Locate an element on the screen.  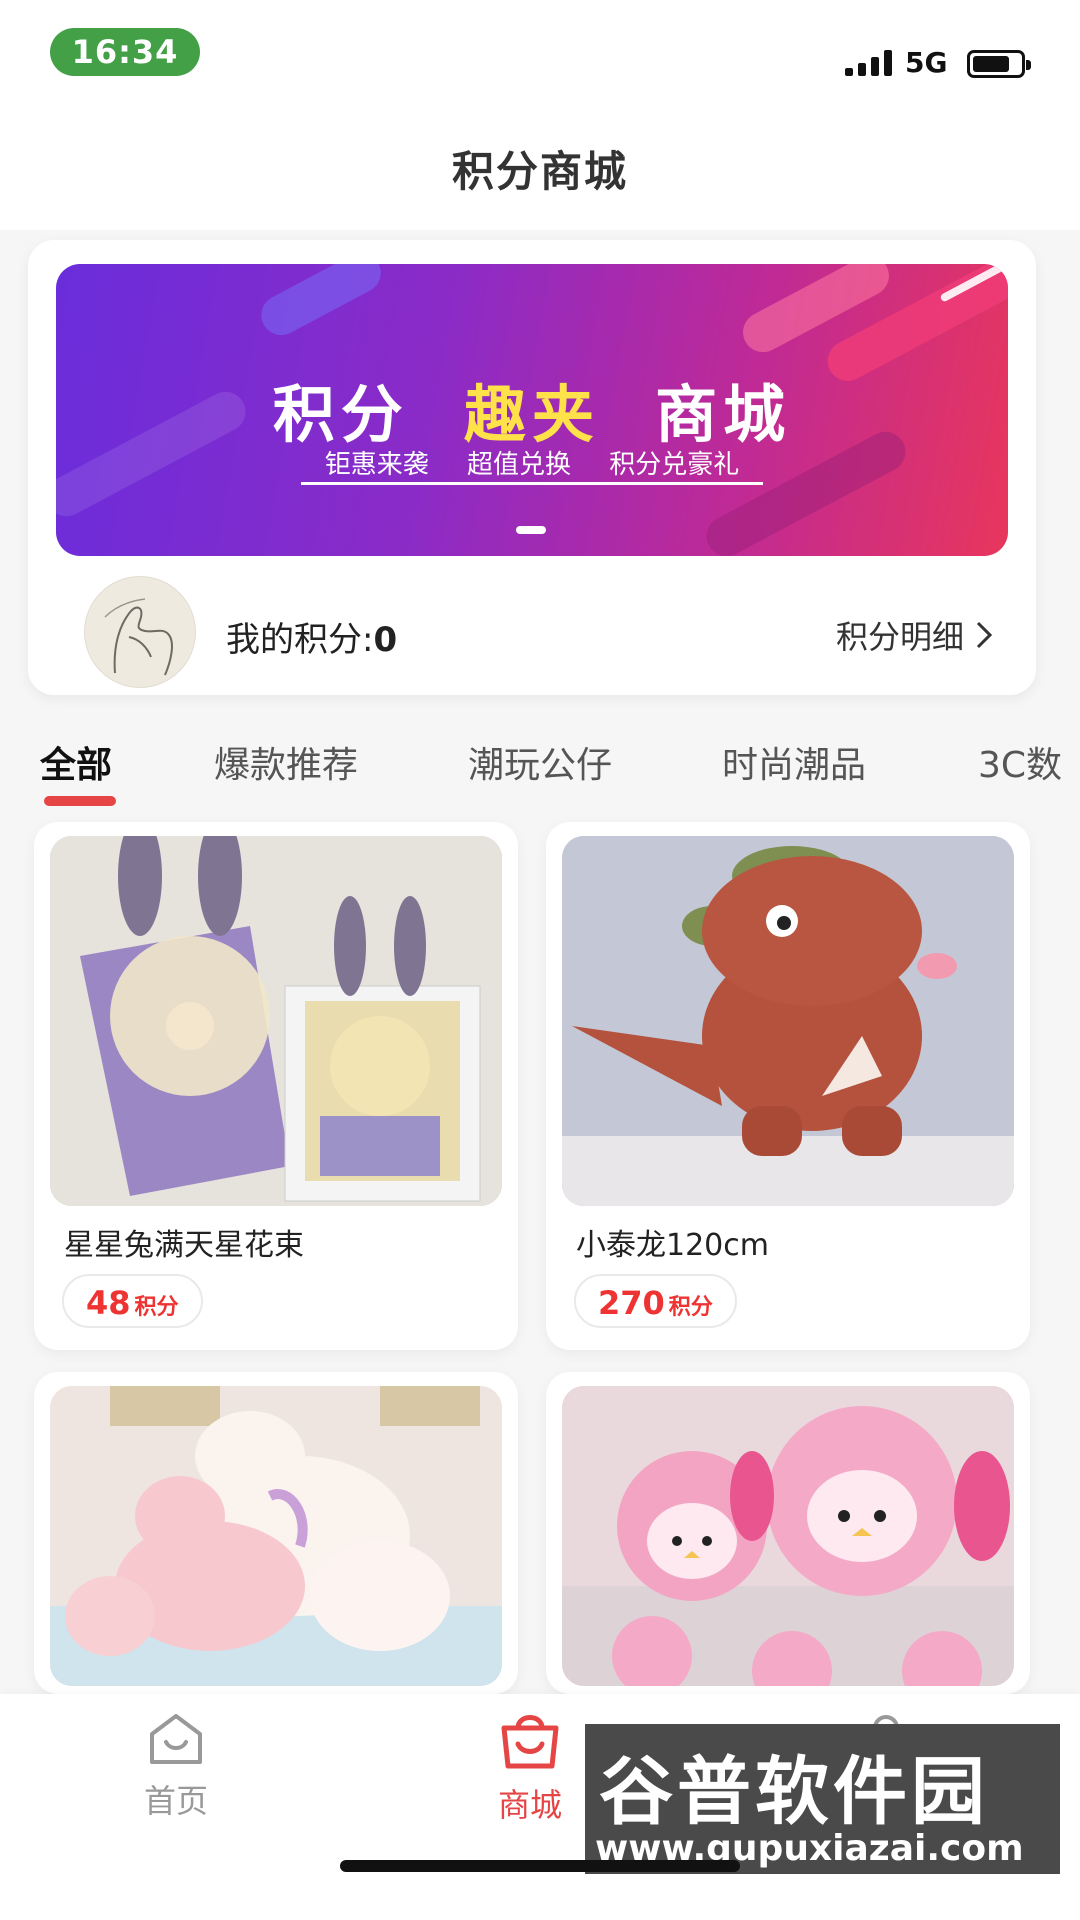
tab-hot: 爆款推荐 is located at coordinates (286, 762).